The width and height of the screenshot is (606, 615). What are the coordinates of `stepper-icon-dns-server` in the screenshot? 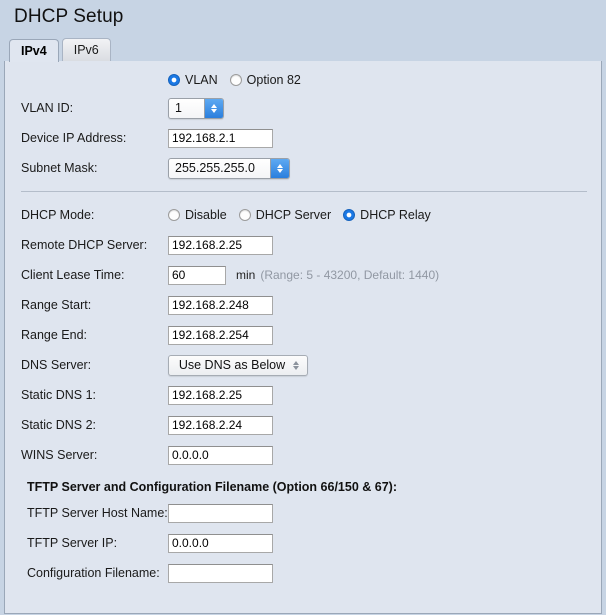 It's located at (298, 365).